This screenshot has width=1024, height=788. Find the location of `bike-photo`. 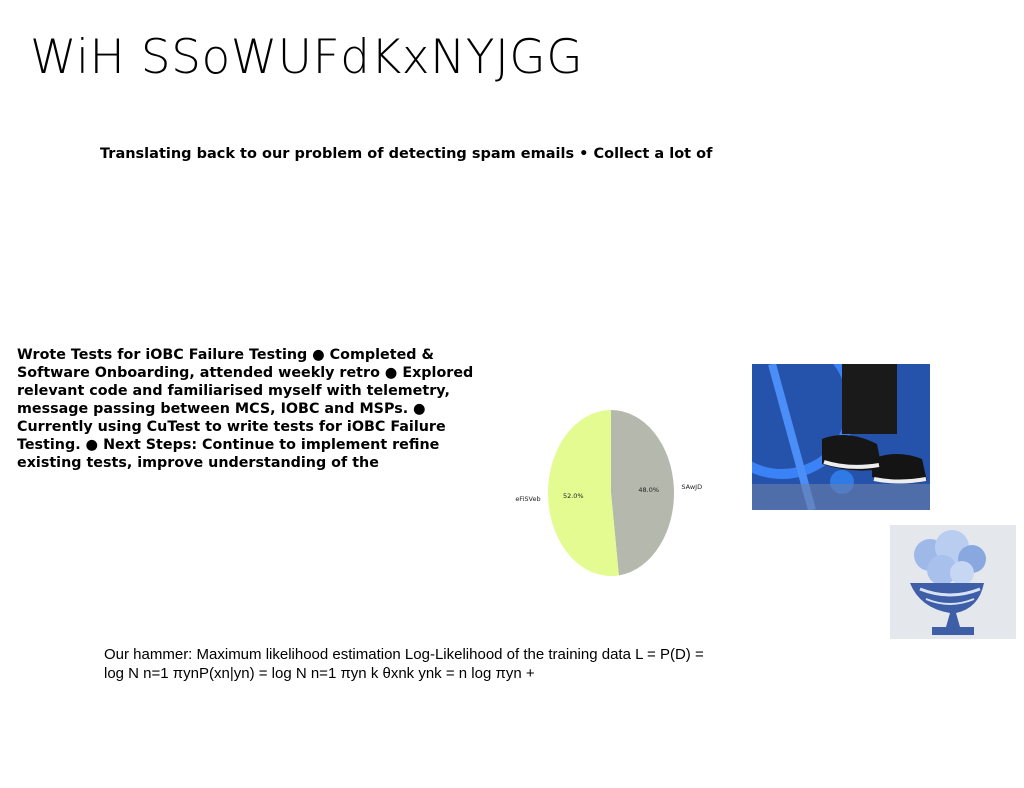

bike-photo is located at coordinates (841, 437).